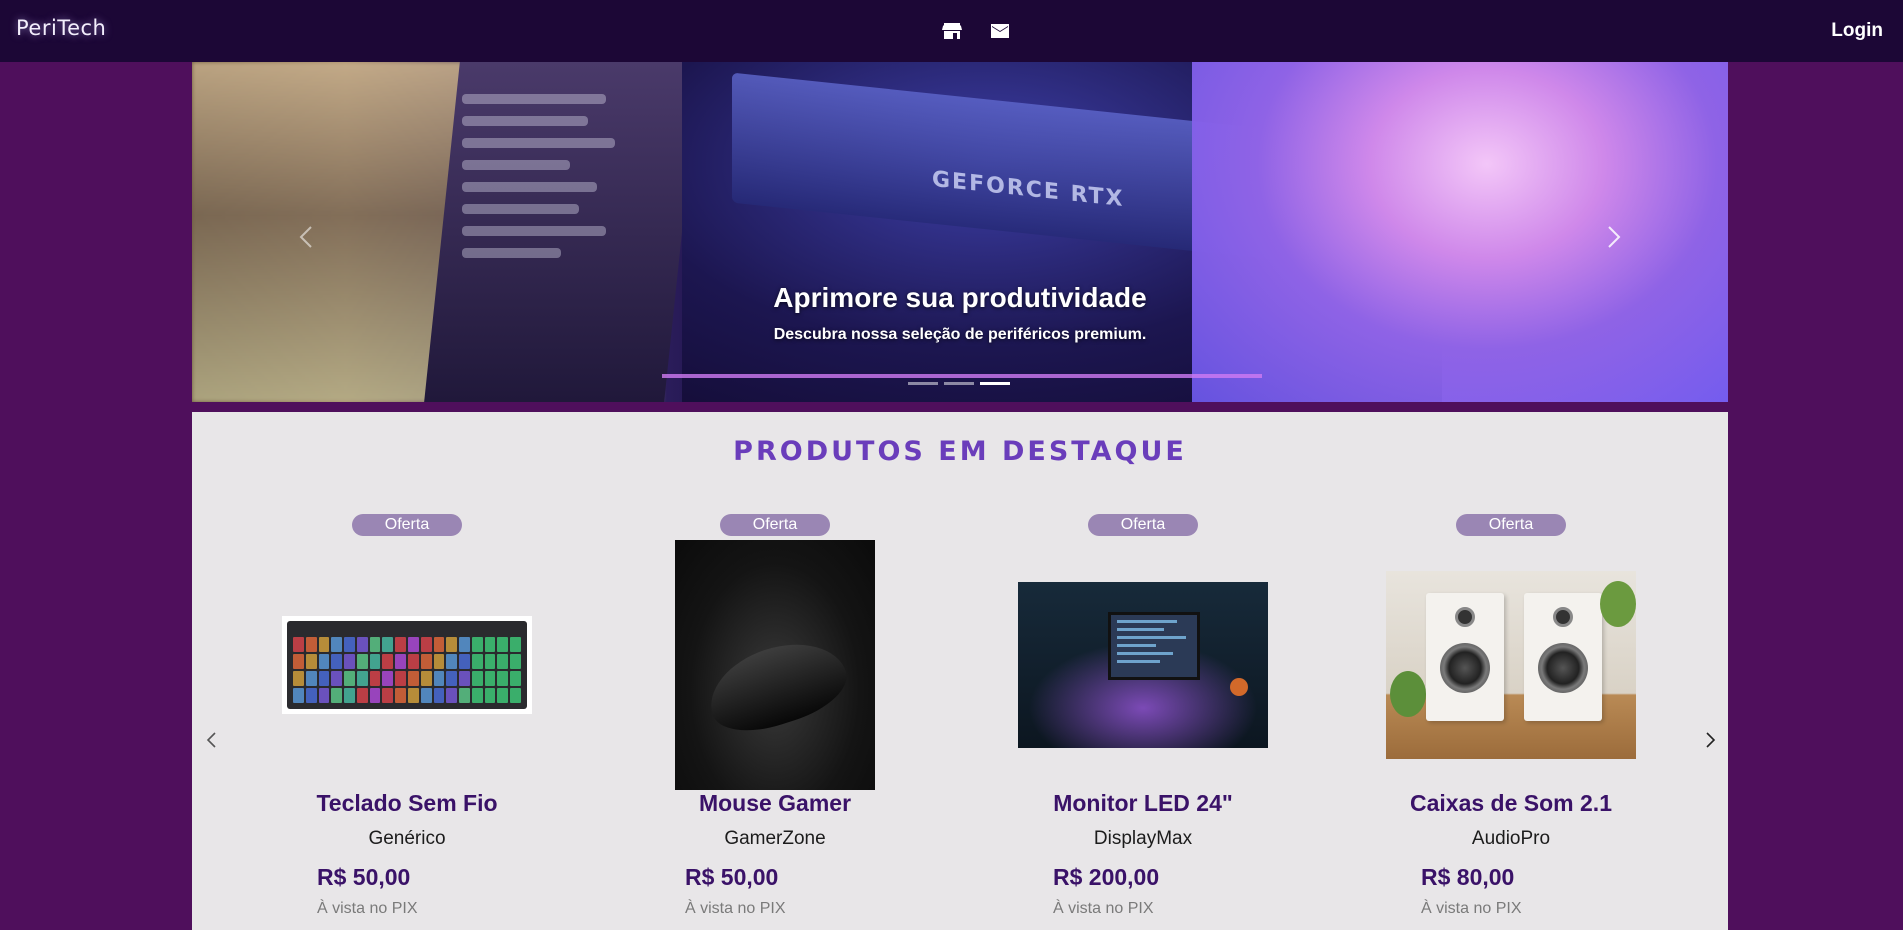 The height and width of the screenshot is (930, 1903). I want to click on product-brand: Genérico, so click(407, 838).